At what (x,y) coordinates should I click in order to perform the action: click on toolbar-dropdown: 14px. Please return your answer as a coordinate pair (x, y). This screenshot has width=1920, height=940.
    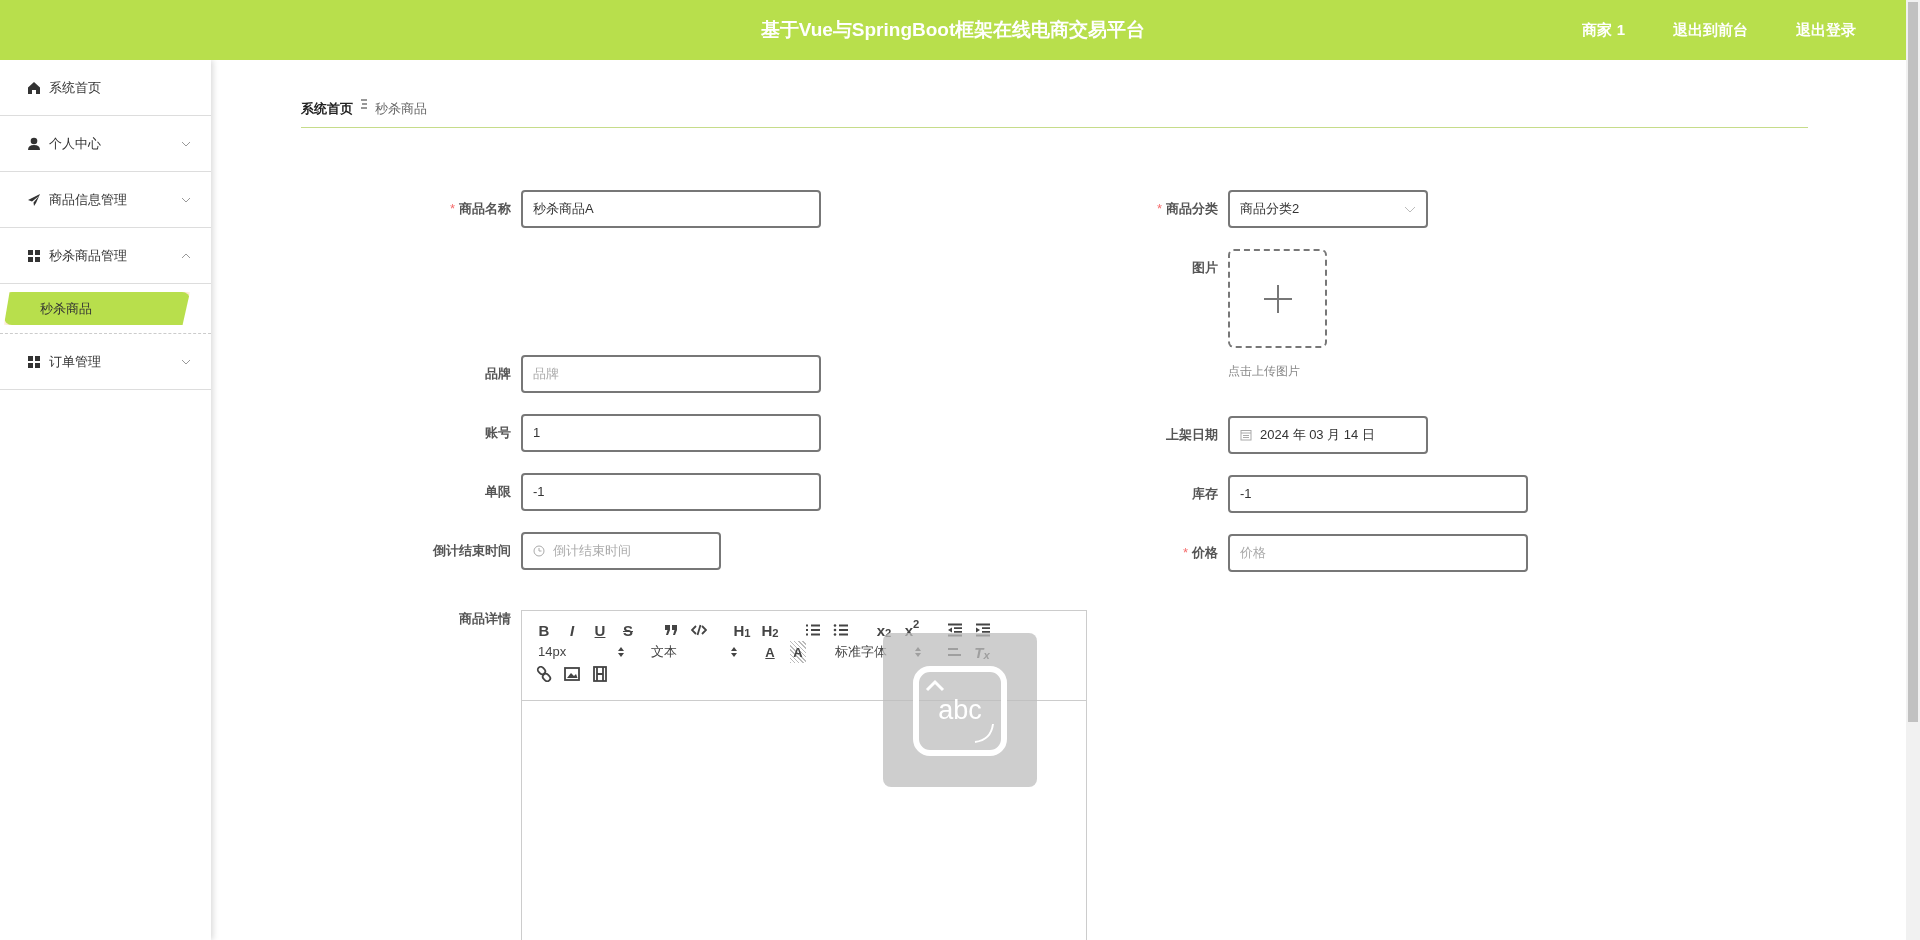
    Looking at the image, I should click on (579, 652).